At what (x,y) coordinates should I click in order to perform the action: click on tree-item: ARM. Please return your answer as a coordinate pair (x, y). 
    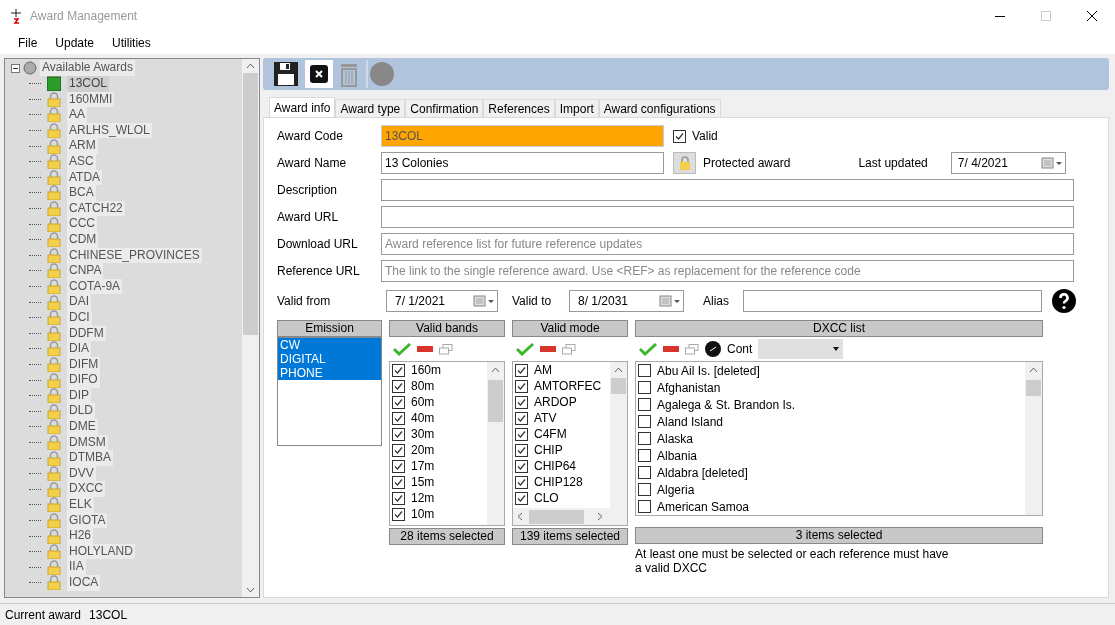
    Looking at the image, I should click on (82, 146).